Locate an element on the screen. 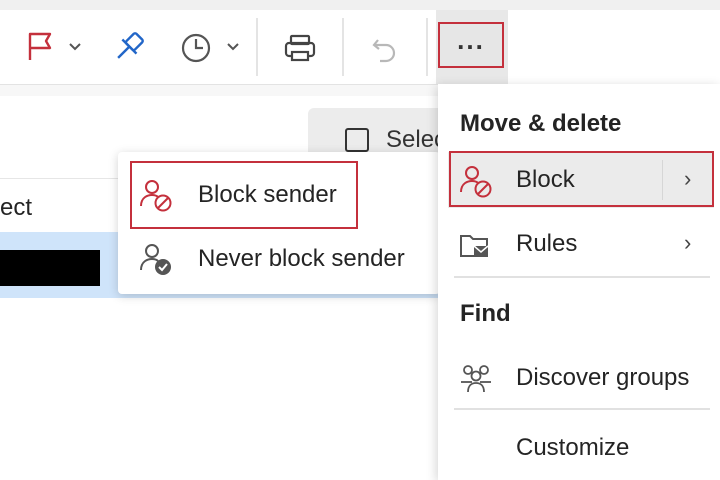 This screenshot has height=480, width=720. never-block-sender-label: Never block sender is located at coordinates (301, 258).